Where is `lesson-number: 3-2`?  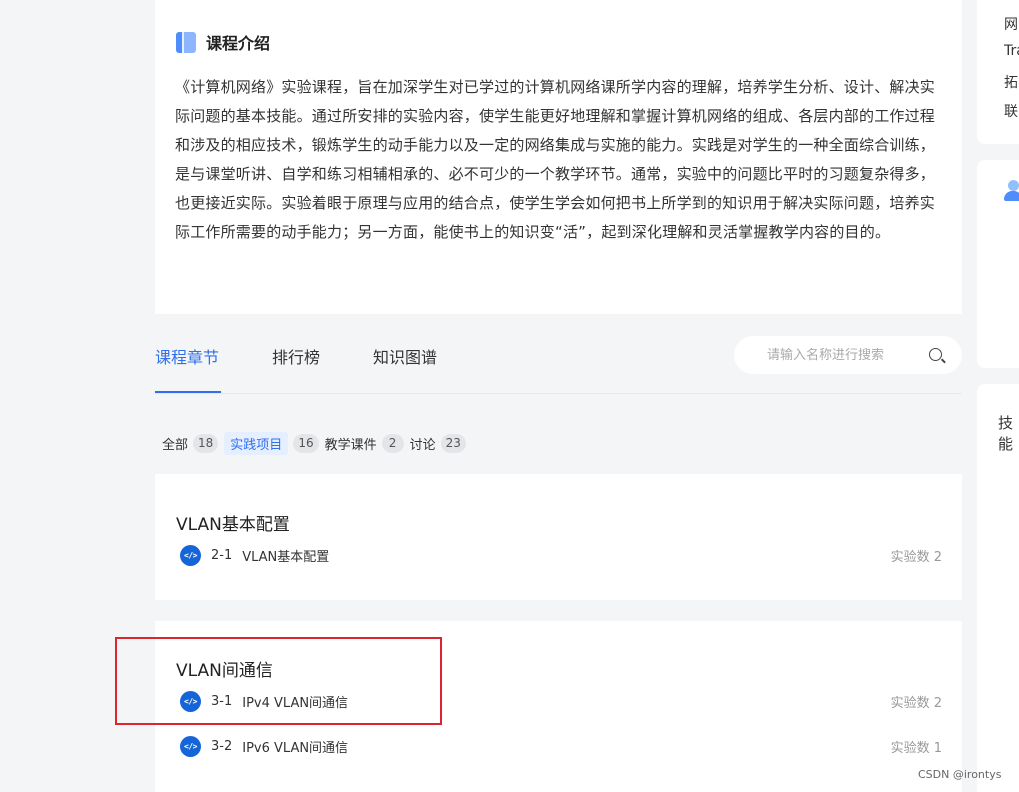 lesson-number: 3-2 is located at coordinates (222, 746).